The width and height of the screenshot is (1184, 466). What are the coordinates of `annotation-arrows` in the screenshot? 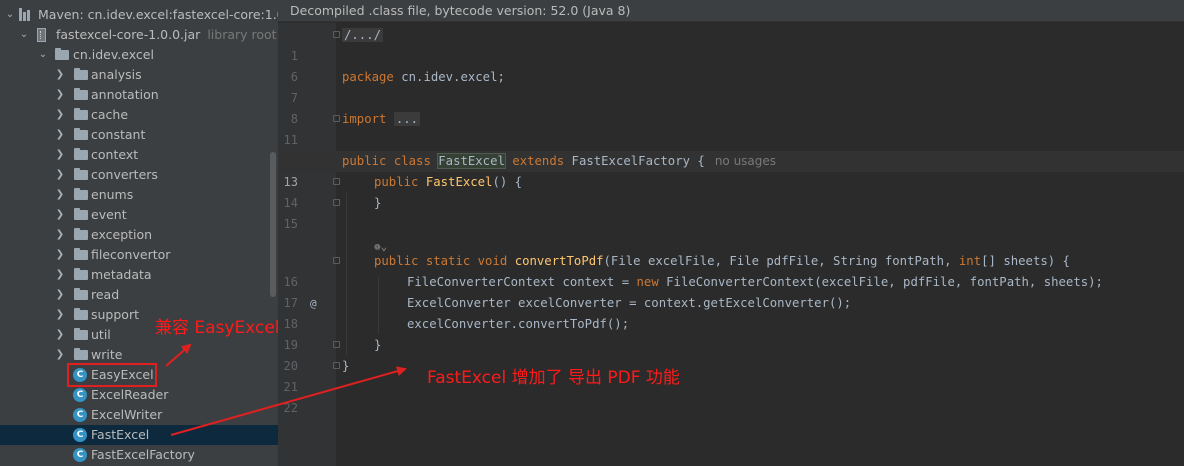 It's located at (286, 389).